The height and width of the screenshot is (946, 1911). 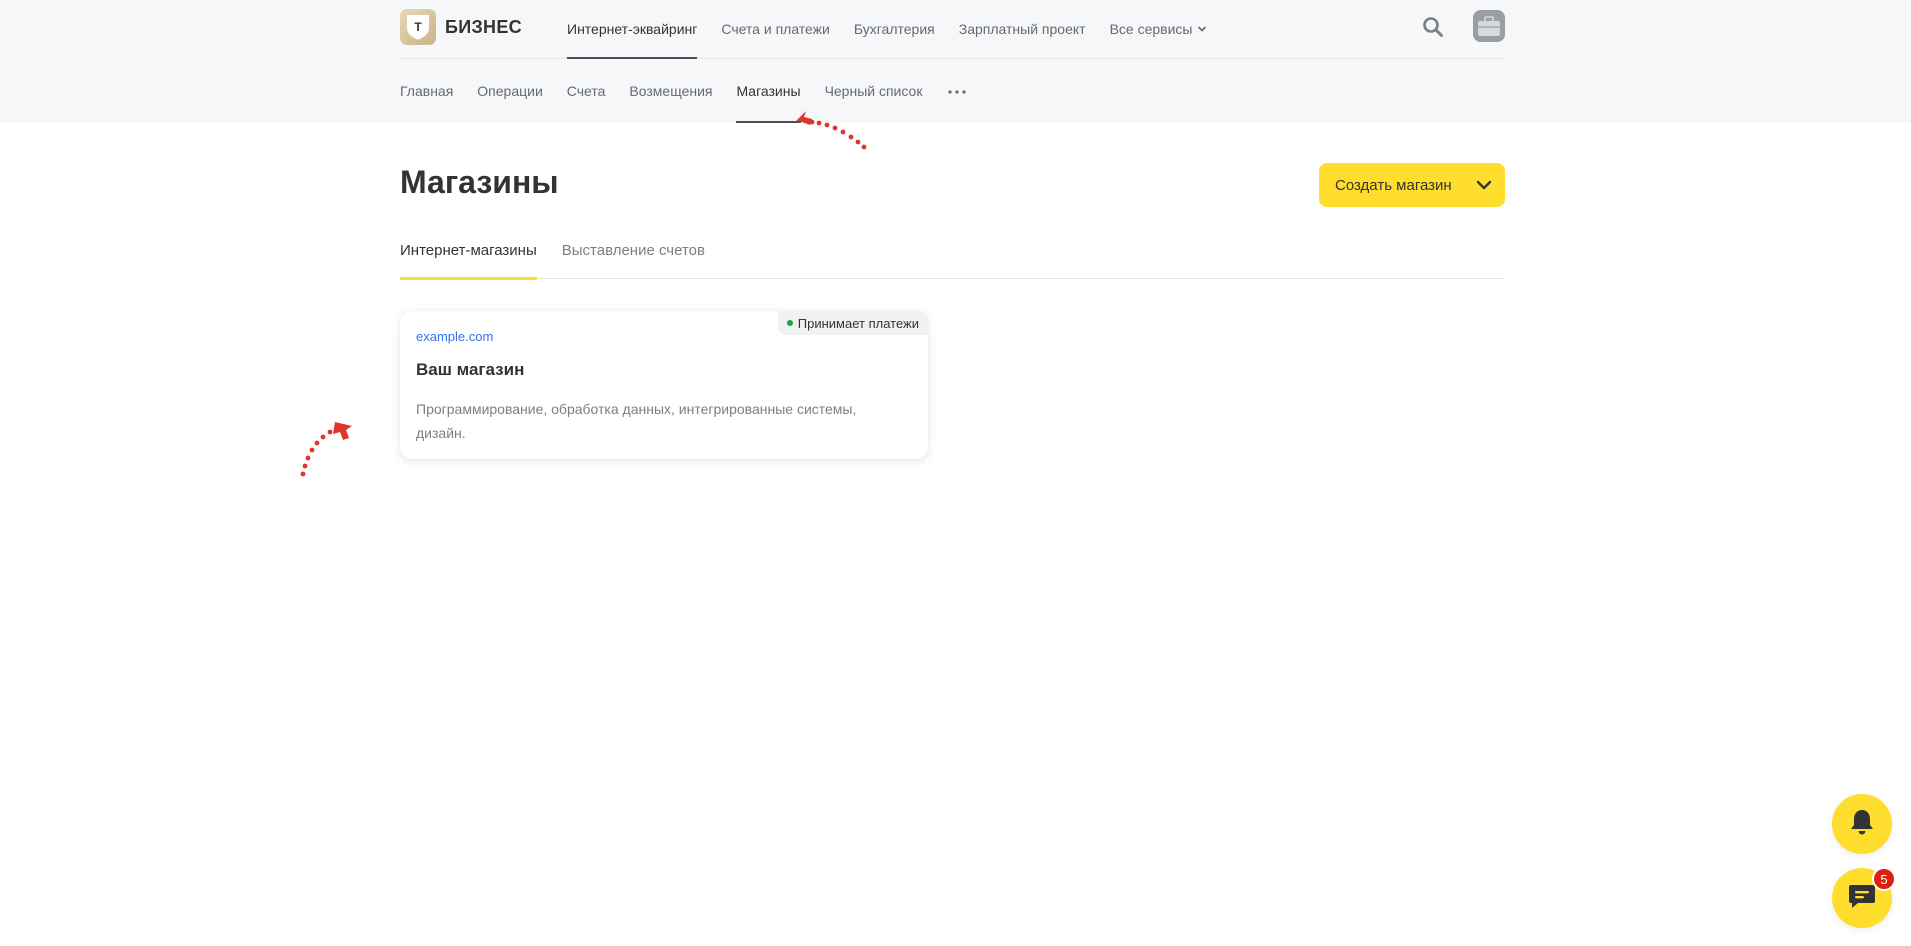 I want to click on top-nav-accounts-payments: Счета и платежи, so click(x=775, y=29).